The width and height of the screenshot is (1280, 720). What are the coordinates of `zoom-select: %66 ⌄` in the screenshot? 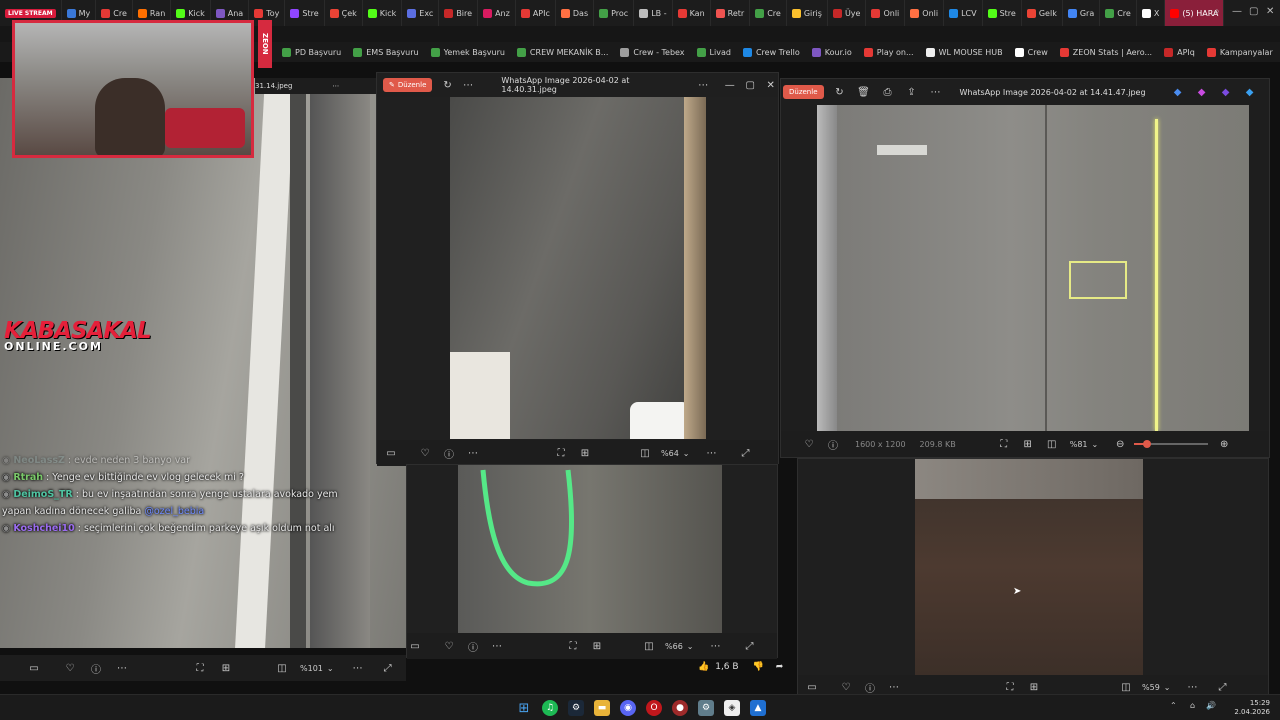 It's located at (679, 646).